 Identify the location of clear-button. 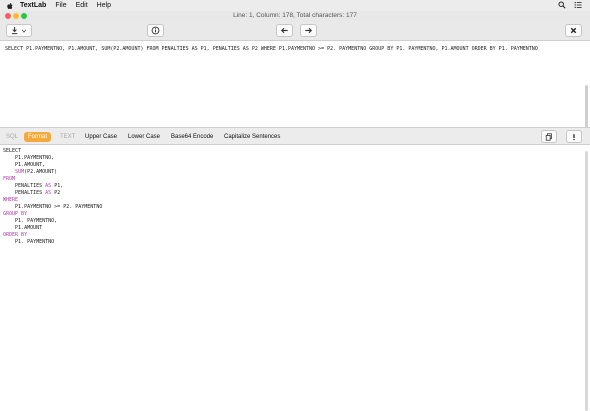
(573, 30).